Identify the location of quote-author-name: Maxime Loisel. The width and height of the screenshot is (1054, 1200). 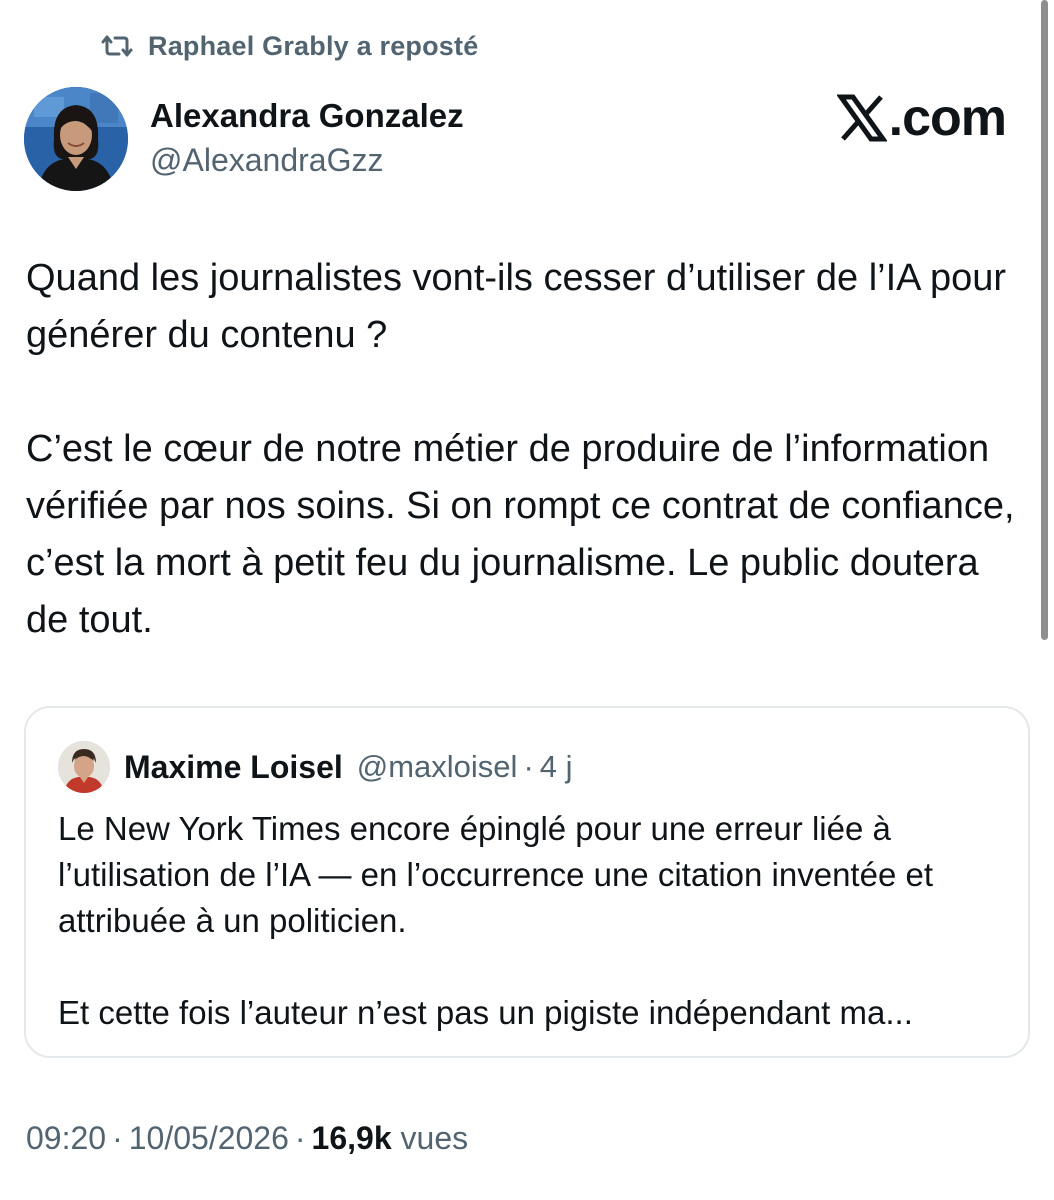
(233, 767).